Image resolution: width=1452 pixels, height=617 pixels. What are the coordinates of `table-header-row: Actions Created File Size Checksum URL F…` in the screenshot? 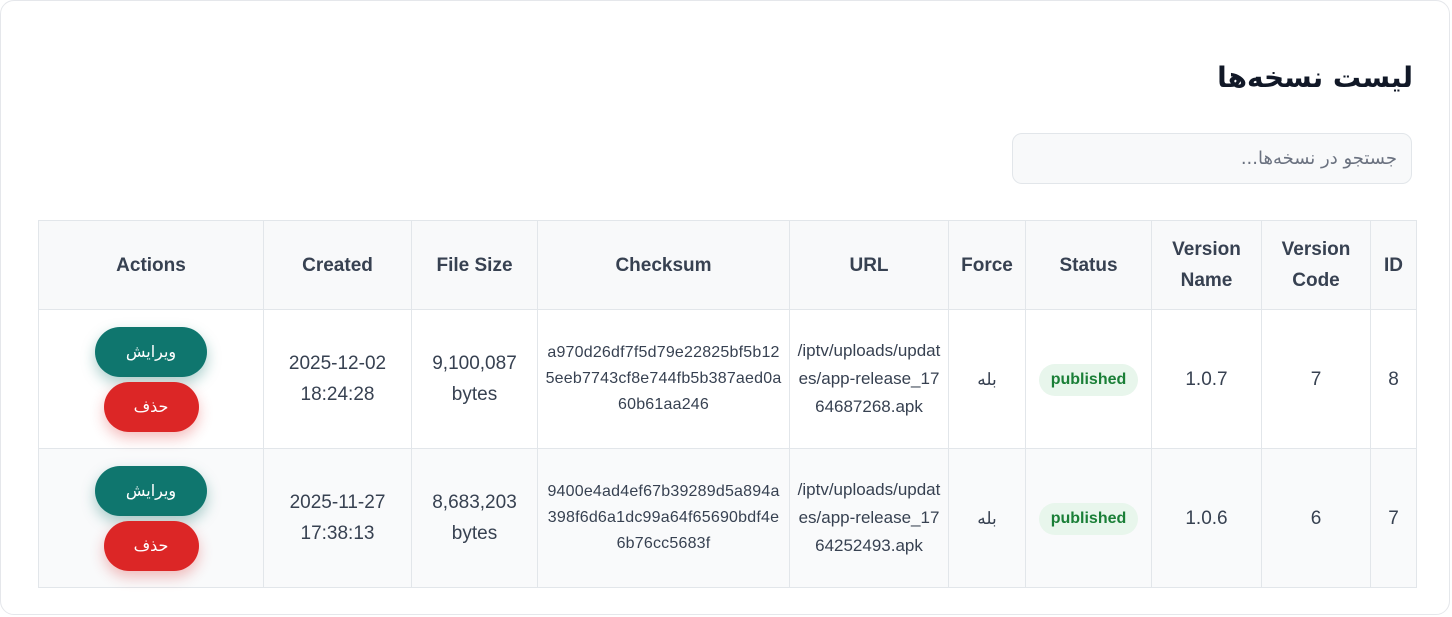 It's located at (727, 265).